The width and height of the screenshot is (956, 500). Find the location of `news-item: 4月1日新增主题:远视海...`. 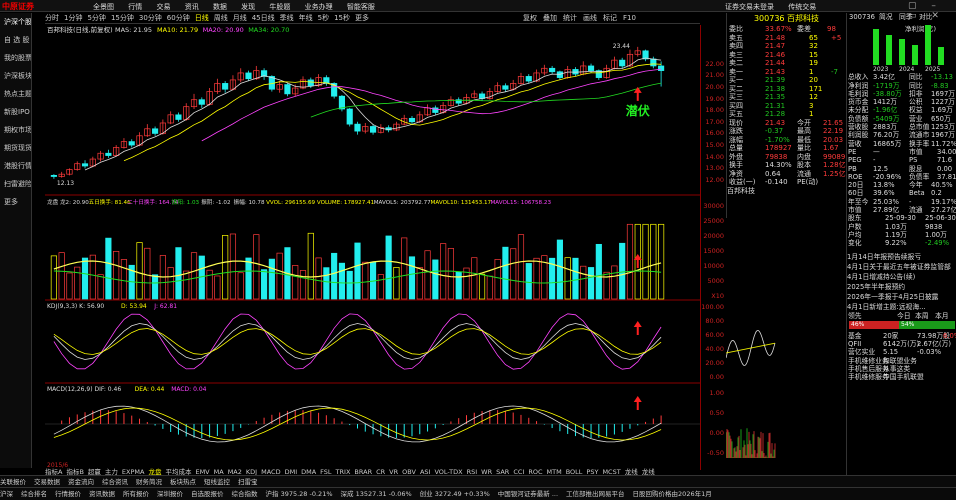

news-item: 4月1日新增主题:远视海... is located at coordinates (901, 307).